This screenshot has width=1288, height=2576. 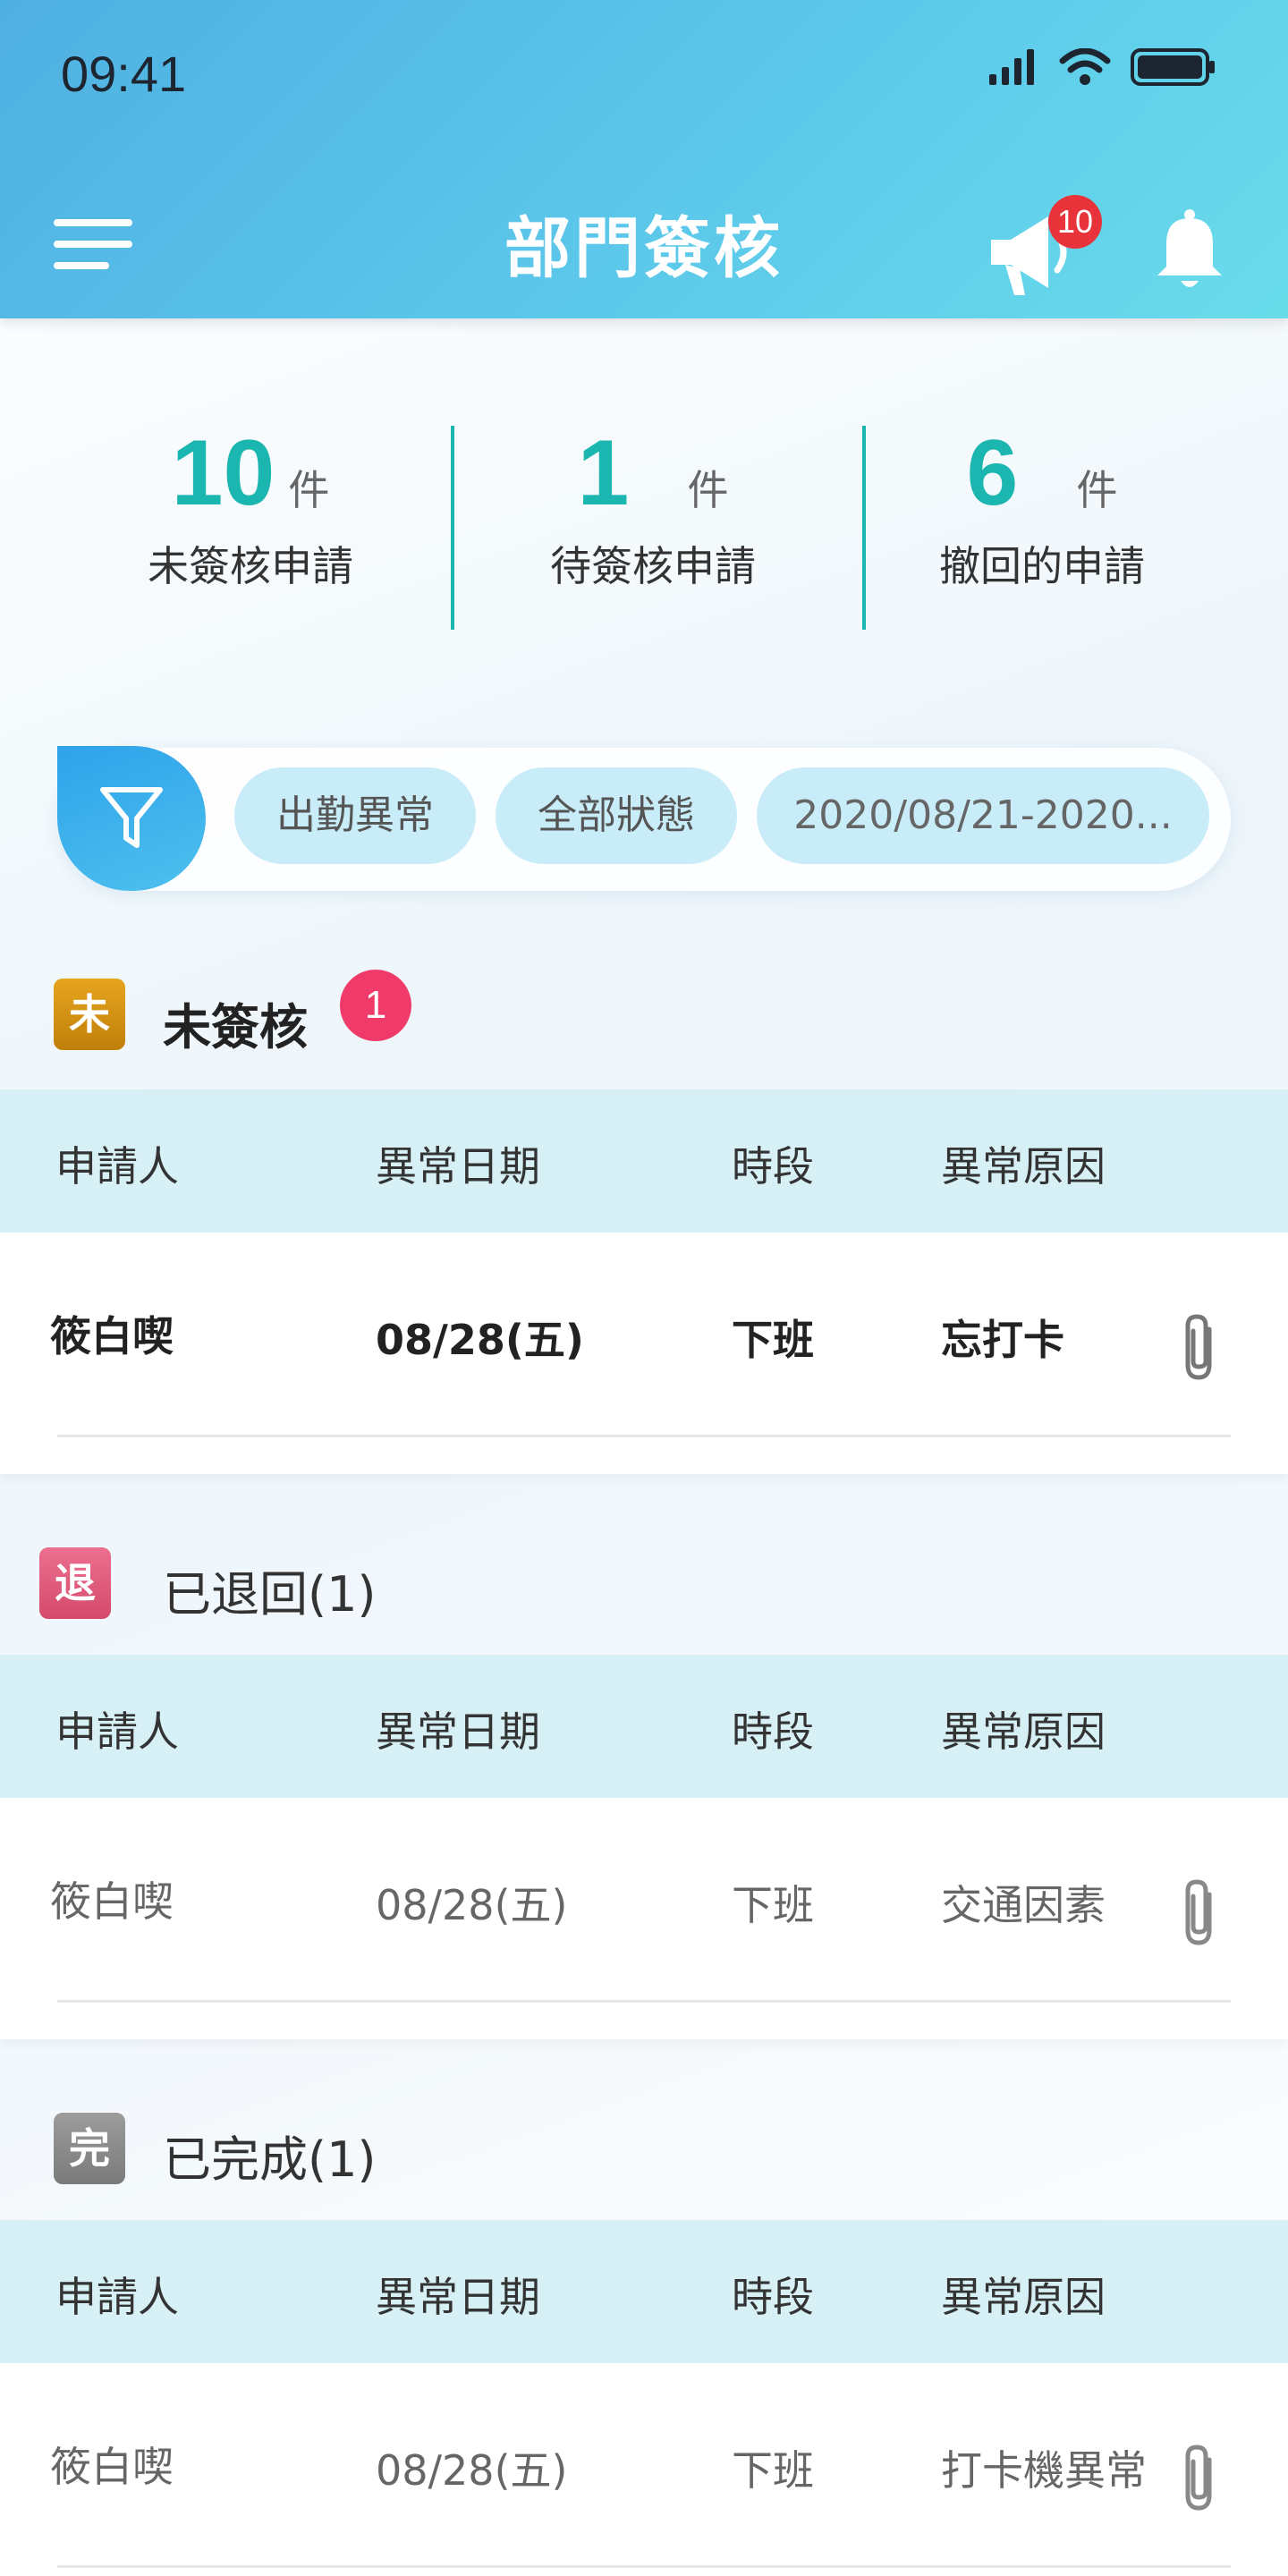 I want to click on row-reason: 交通因素, so click(x=1023, y=1905).